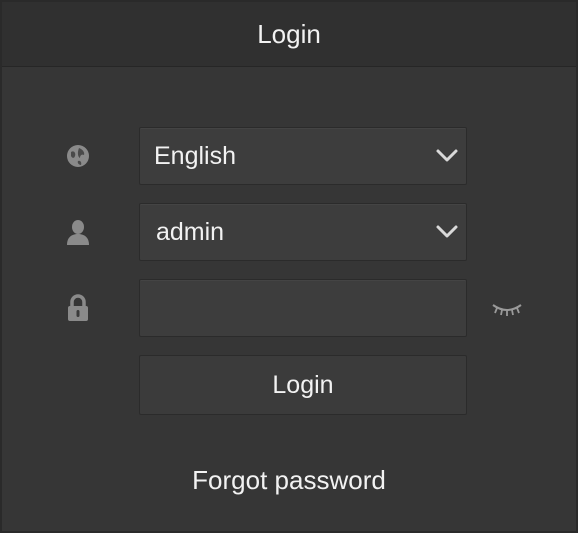  What do you see at coordinates (289, 34) in the screenshot?
I see `dialog-title: Login` at bounding box center [289, 34].